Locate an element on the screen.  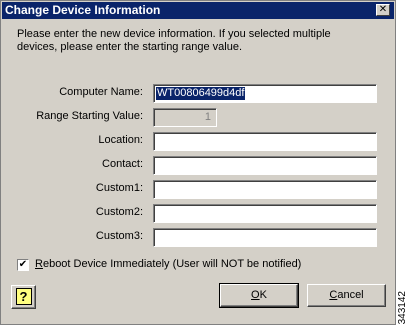
range-starting-value-input: 1 is located at coordinates (185, 117).